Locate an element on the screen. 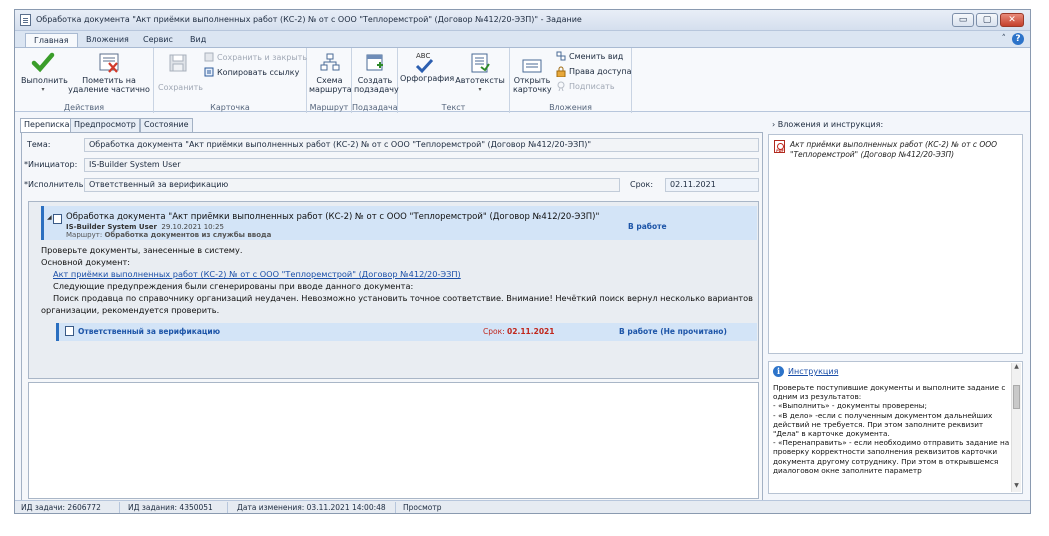 This screenshot has height=536, width=1049. tab-view: Вид is located at coordinates (198, 40).